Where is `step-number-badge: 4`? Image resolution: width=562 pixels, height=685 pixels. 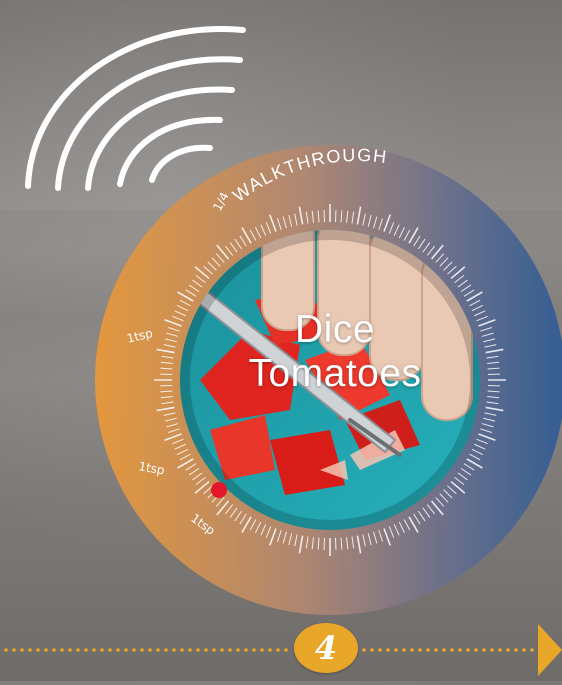
step-number-badge: 4 is located at coordinates (326, 648).